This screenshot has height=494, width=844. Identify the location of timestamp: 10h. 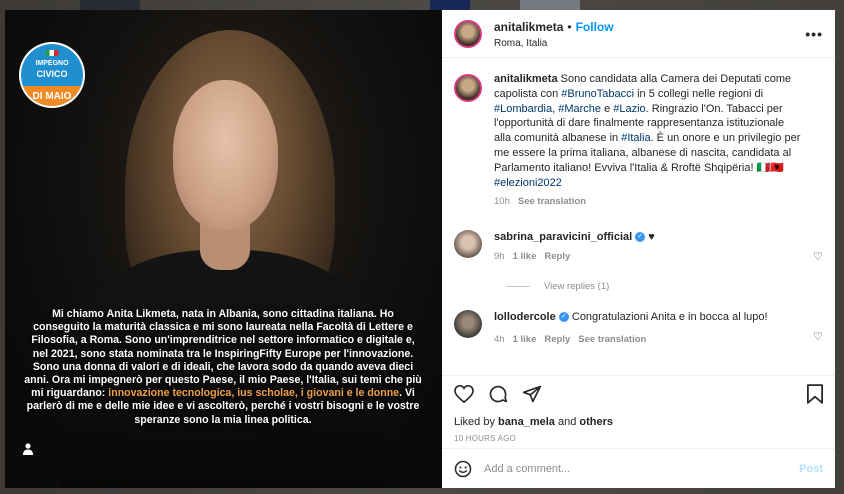
(502, 201).